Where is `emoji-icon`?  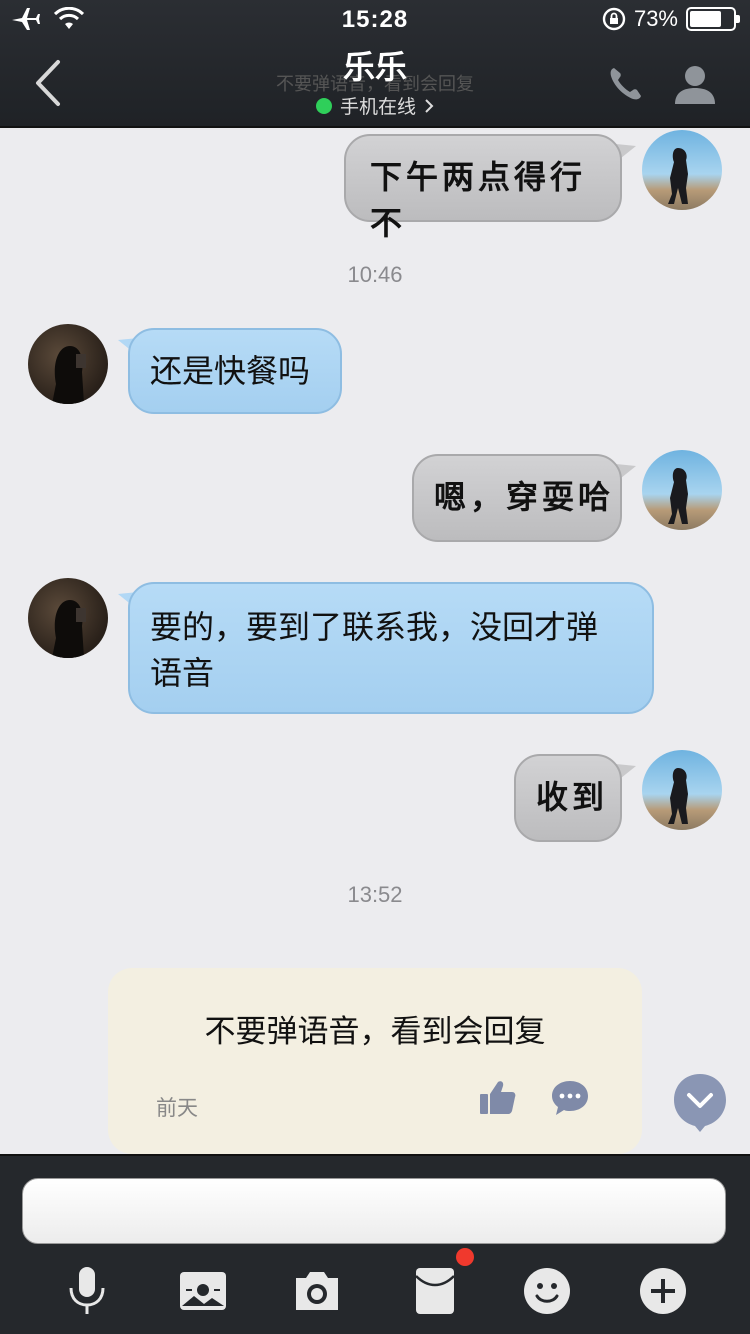
emoji-icon is located at coordinates (547, 1291).